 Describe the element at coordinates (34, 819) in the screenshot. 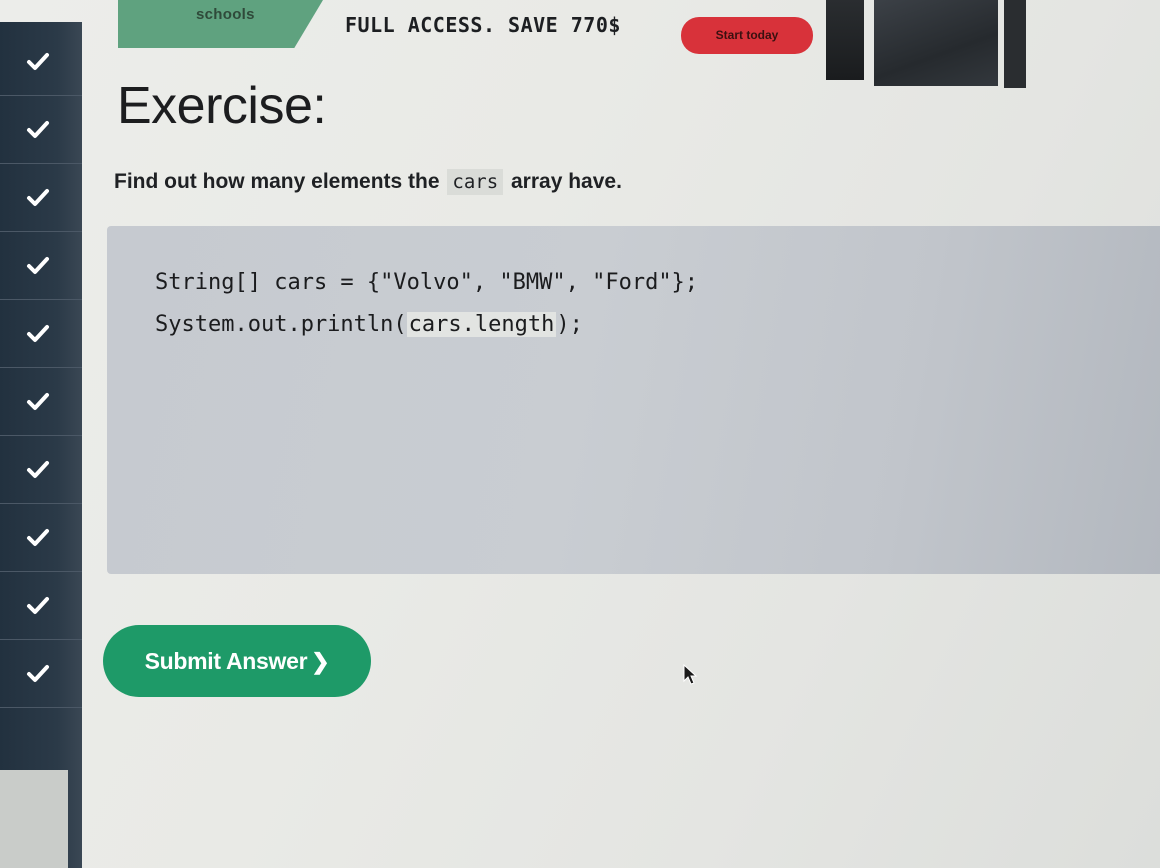

I see `sidebar-footer` at that location.